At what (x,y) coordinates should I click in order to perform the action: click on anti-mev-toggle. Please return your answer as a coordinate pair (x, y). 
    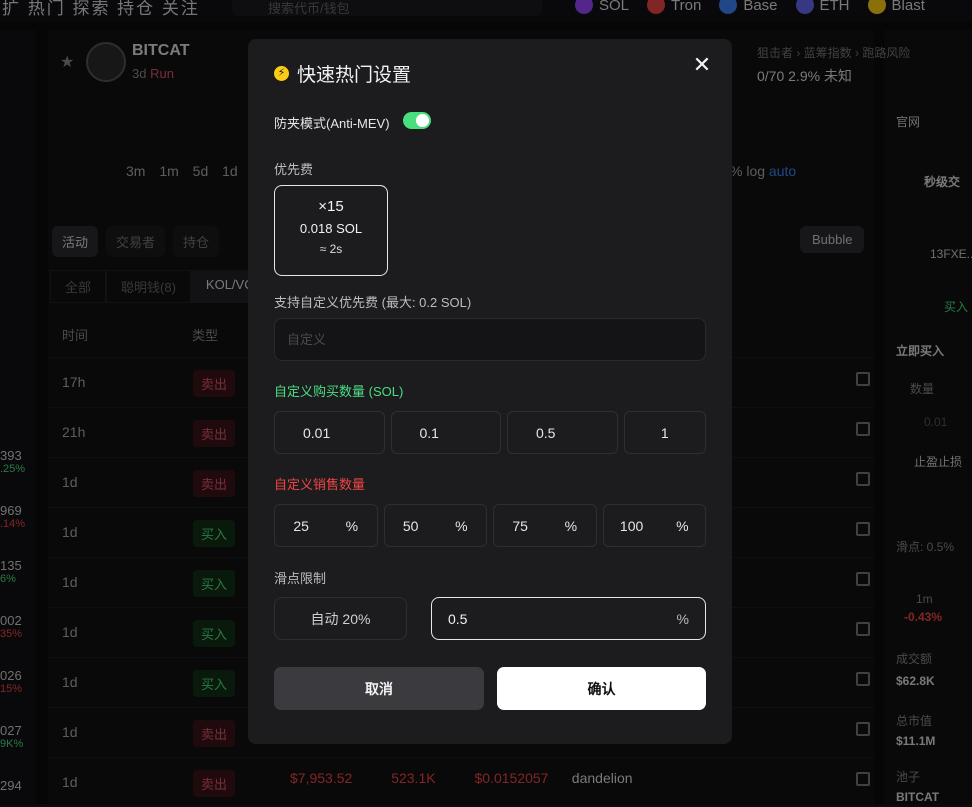
    Looking at the image, I should click on (417, 120).